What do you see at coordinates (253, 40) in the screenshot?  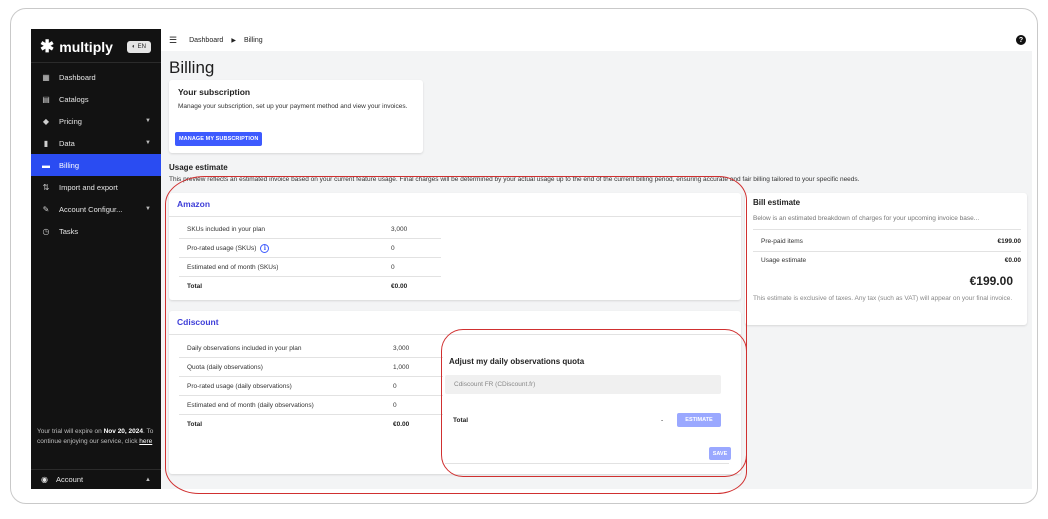 I see `breadcrumb-item-billing: Billing` at bounding box center [253, 40].